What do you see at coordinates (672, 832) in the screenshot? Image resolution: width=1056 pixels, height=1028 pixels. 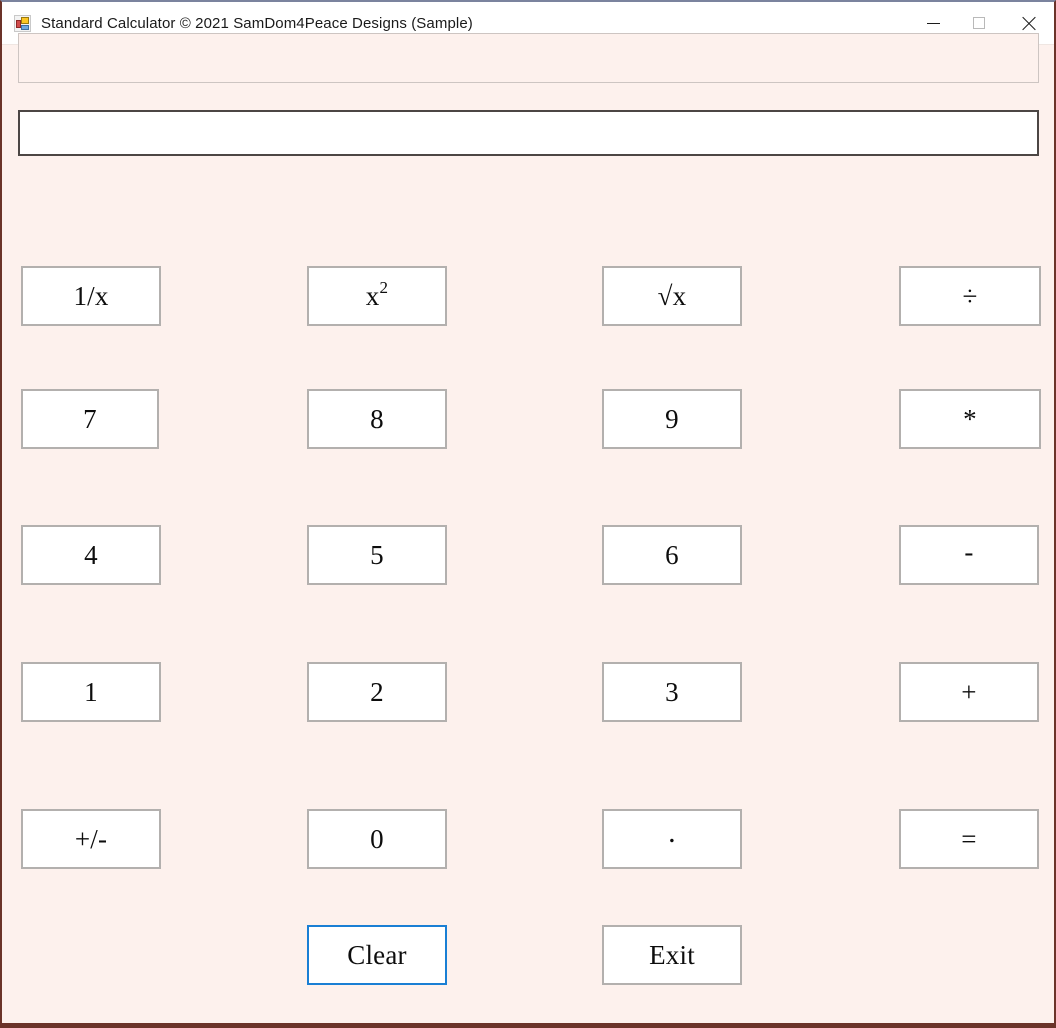 I see `button-label: .` at bounding box center [672, 832].